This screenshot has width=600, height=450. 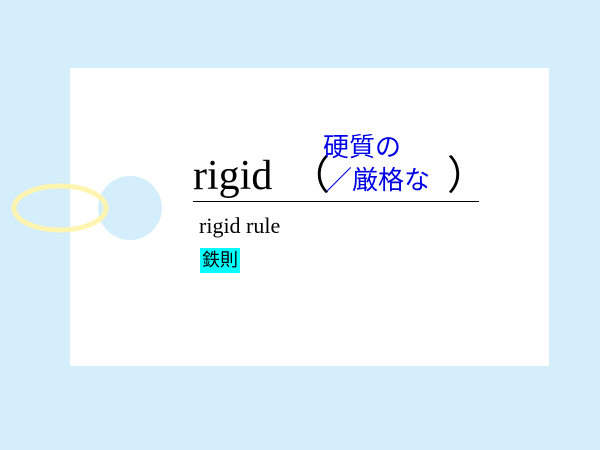 I want to click on ring-icon, so click(x=60, y=208).